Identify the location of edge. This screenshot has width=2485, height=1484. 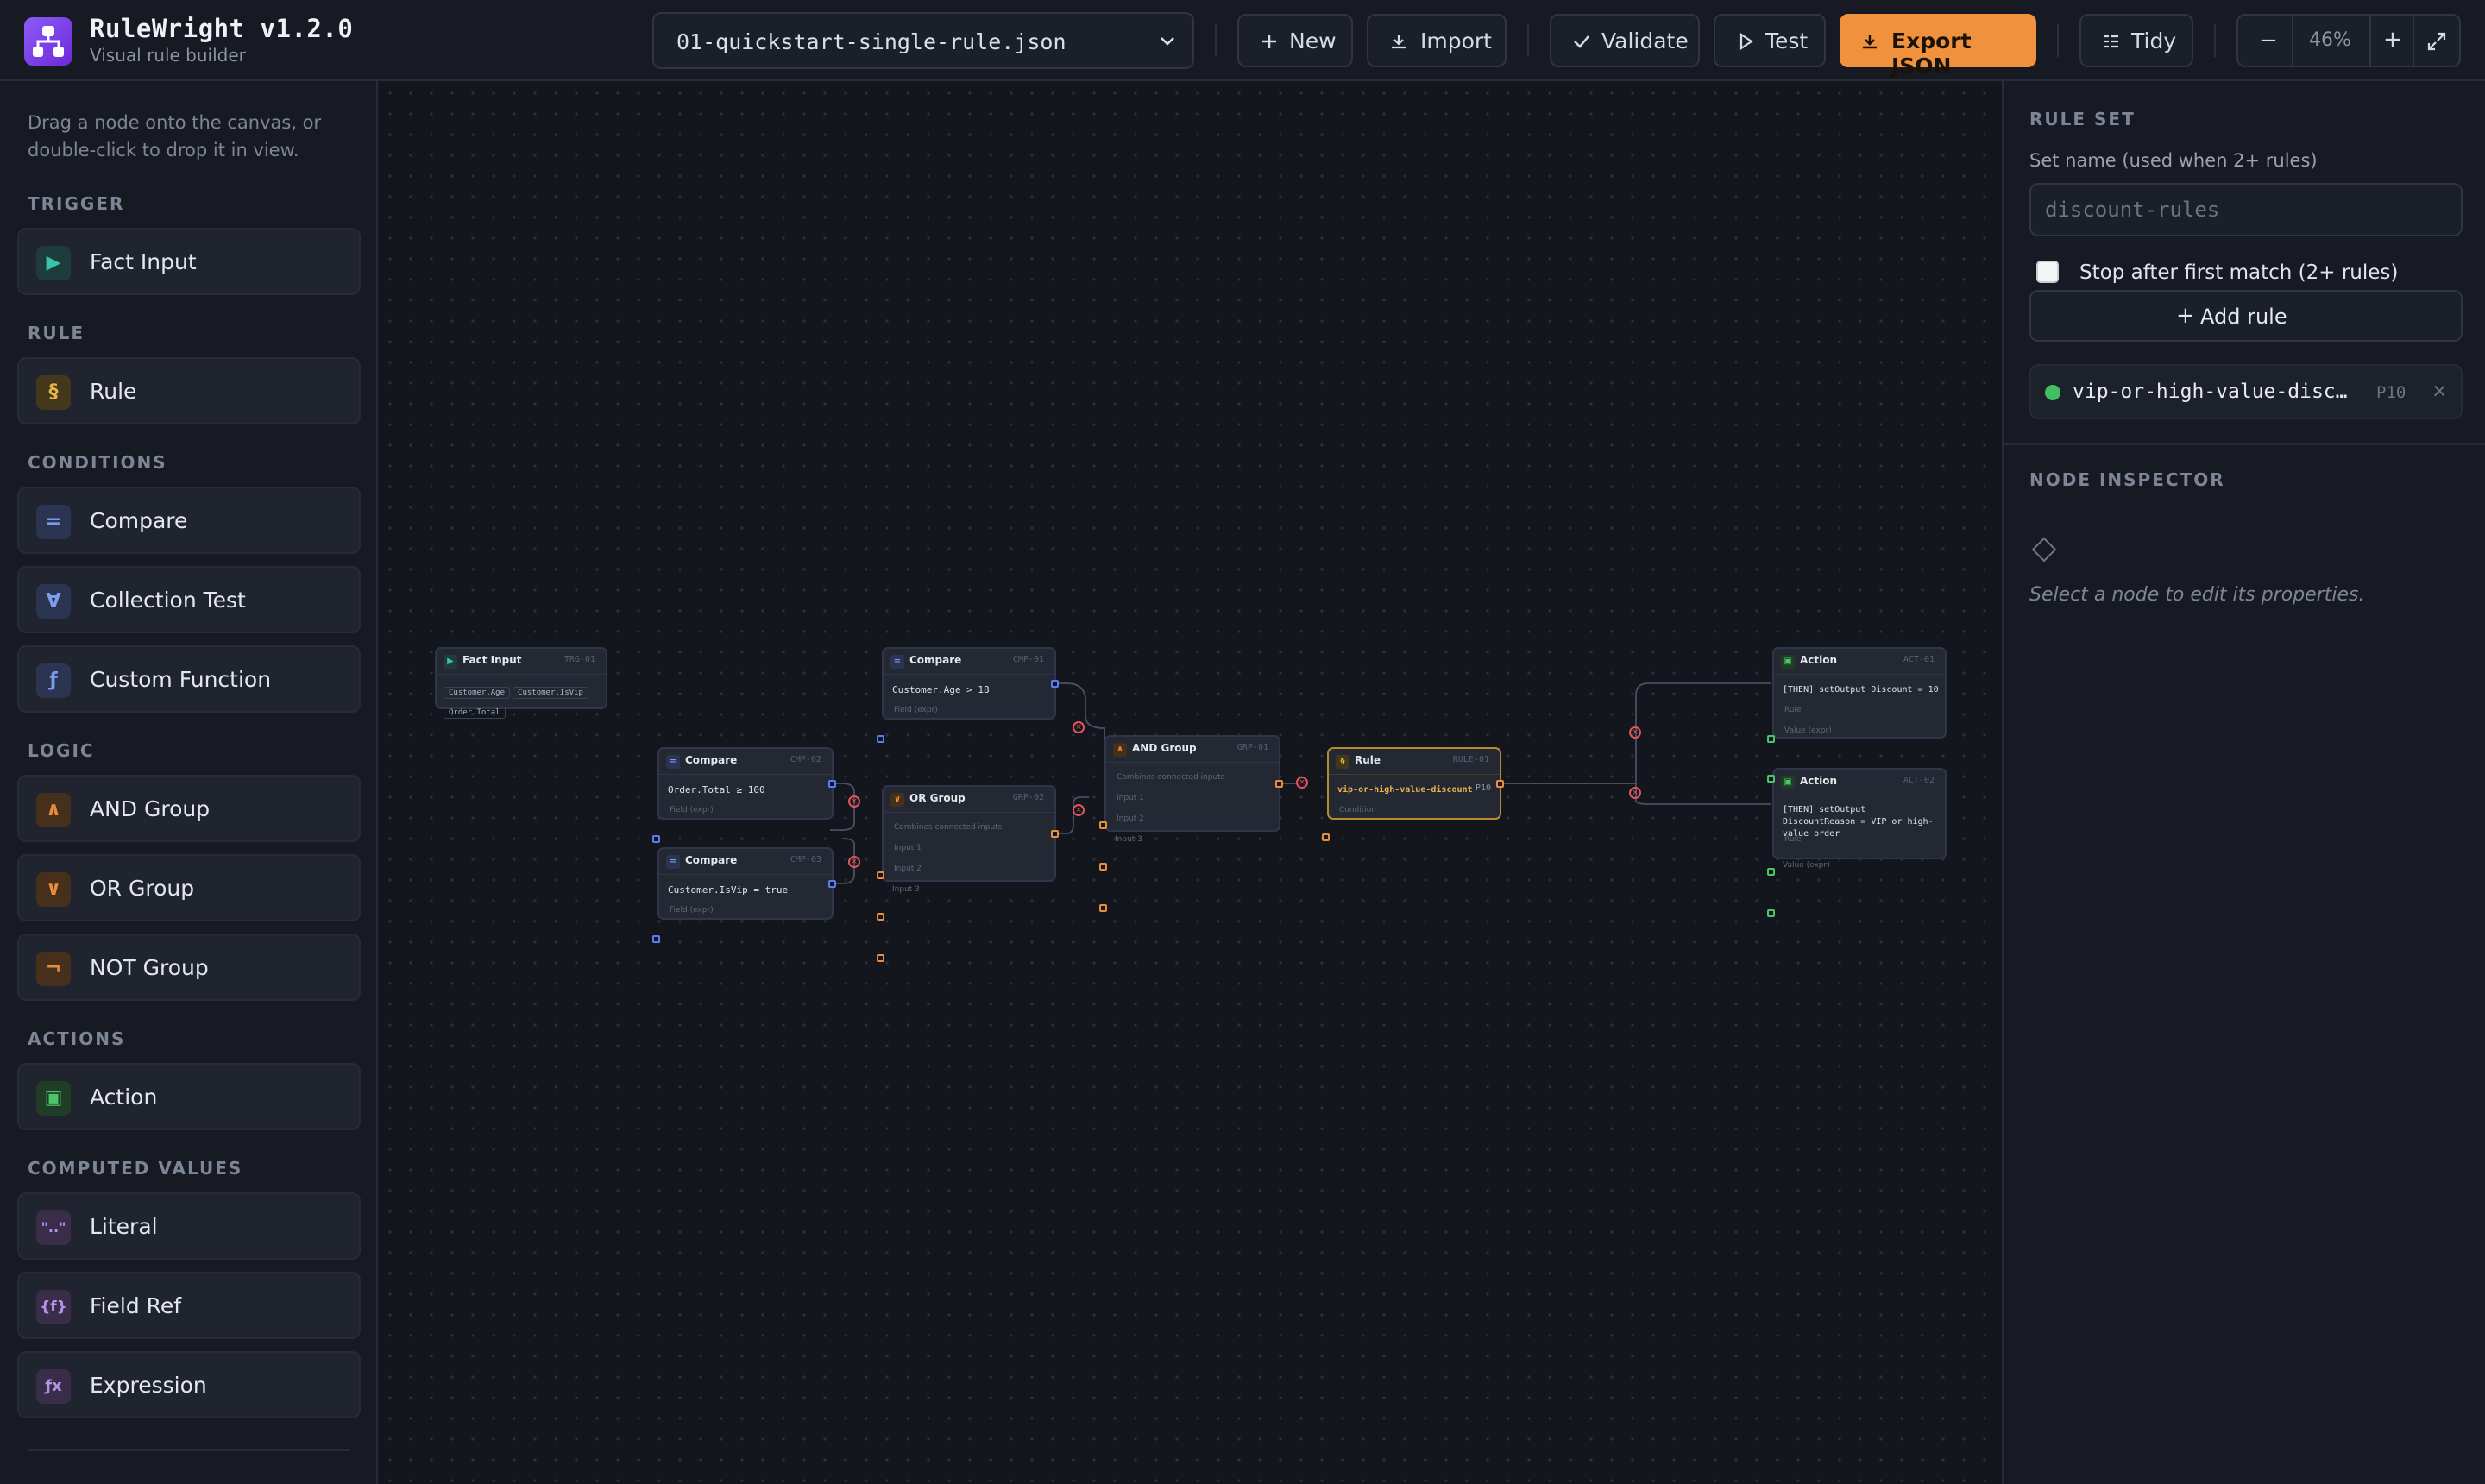
(1072, 815).